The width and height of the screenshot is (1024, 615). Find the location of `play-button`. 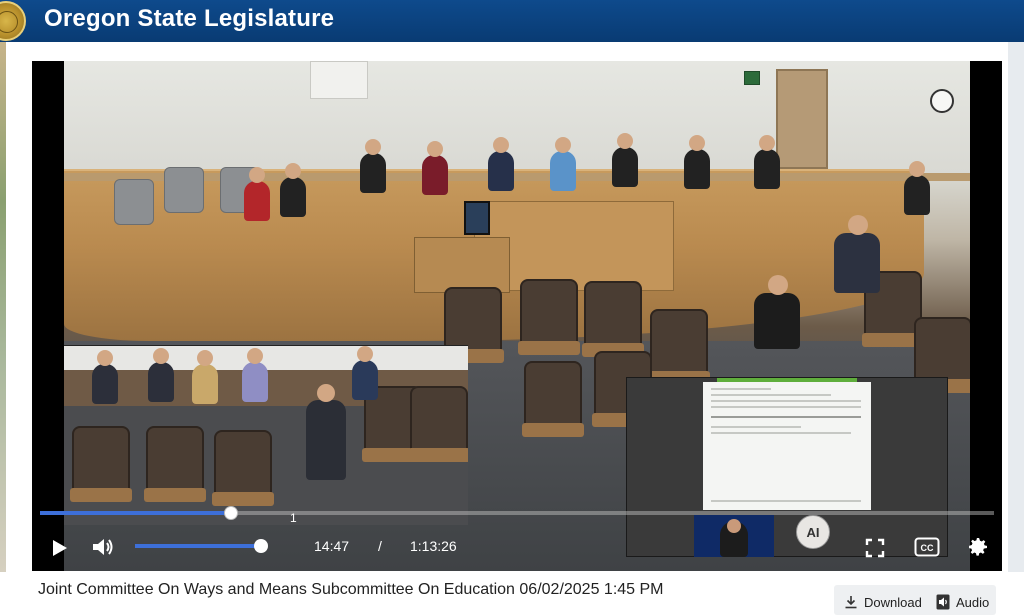

play-button is located at coordinates (59, 548).